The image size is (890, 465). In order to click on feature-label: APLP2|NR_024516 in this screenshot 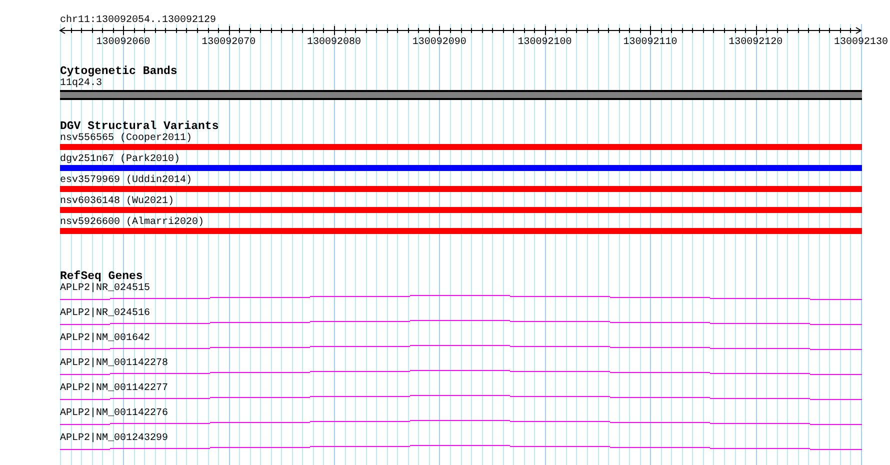, I will do `click(105, 313)`.